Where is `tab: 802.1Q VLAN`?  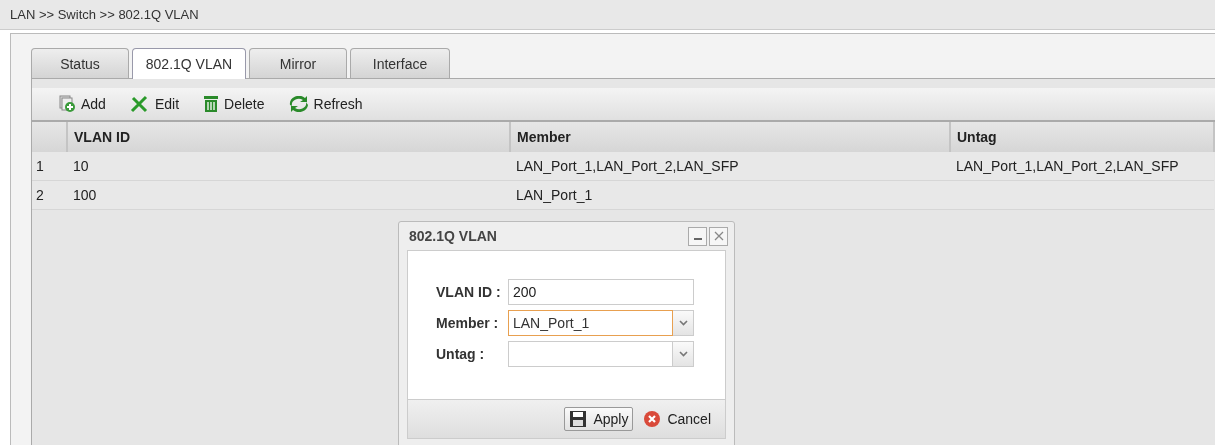
tab: 802.1Q VLAN is located at coordinates (189, 63).